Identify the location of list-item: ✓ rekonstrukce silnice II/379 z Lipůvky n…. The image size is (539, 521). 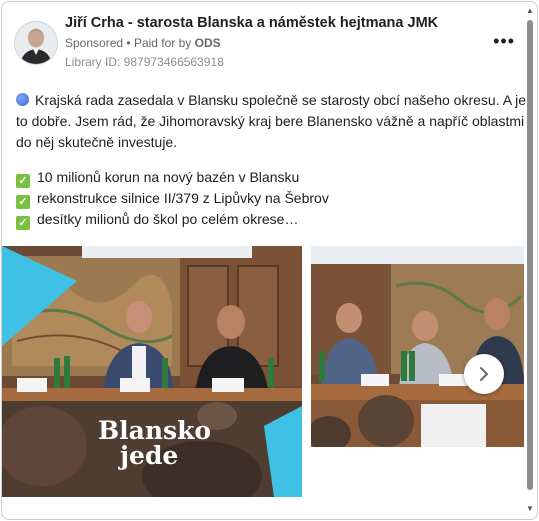
(271, 198).